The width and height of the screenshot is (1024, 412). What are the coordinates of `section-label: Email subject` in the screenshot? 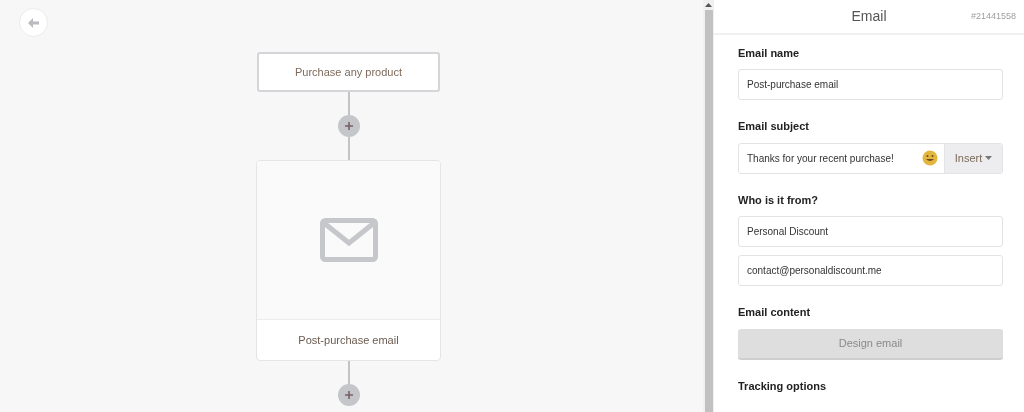 It's located at (774, 126).